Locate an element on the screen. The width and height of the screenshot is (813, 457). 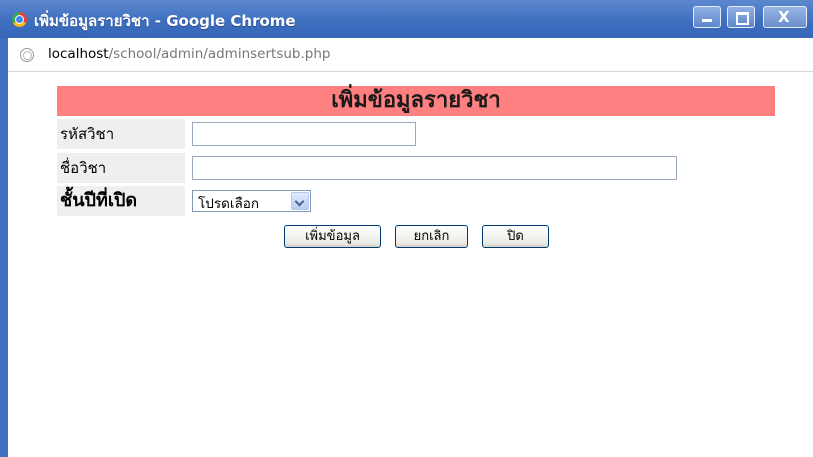
subject-name-input is located at coordinates (434, 168).